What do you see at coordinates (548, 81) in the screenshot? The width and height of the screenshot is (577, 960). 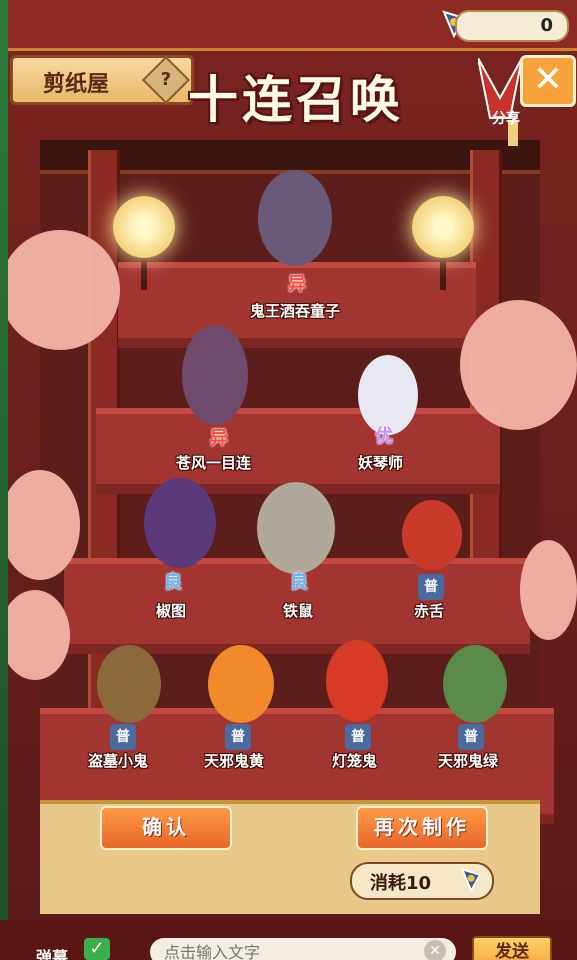 I see `close-button: ✕` at bounding box center [548, 81].